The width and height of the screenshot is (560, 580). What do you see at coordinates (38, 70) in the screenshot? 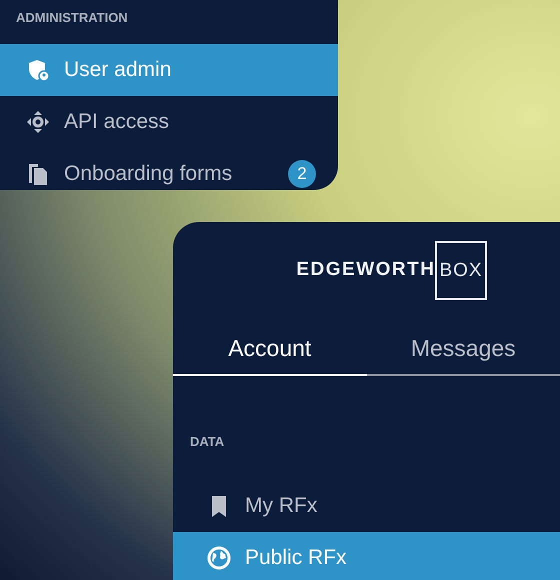
I see `shield-icon` at bounding box center [38, 70].